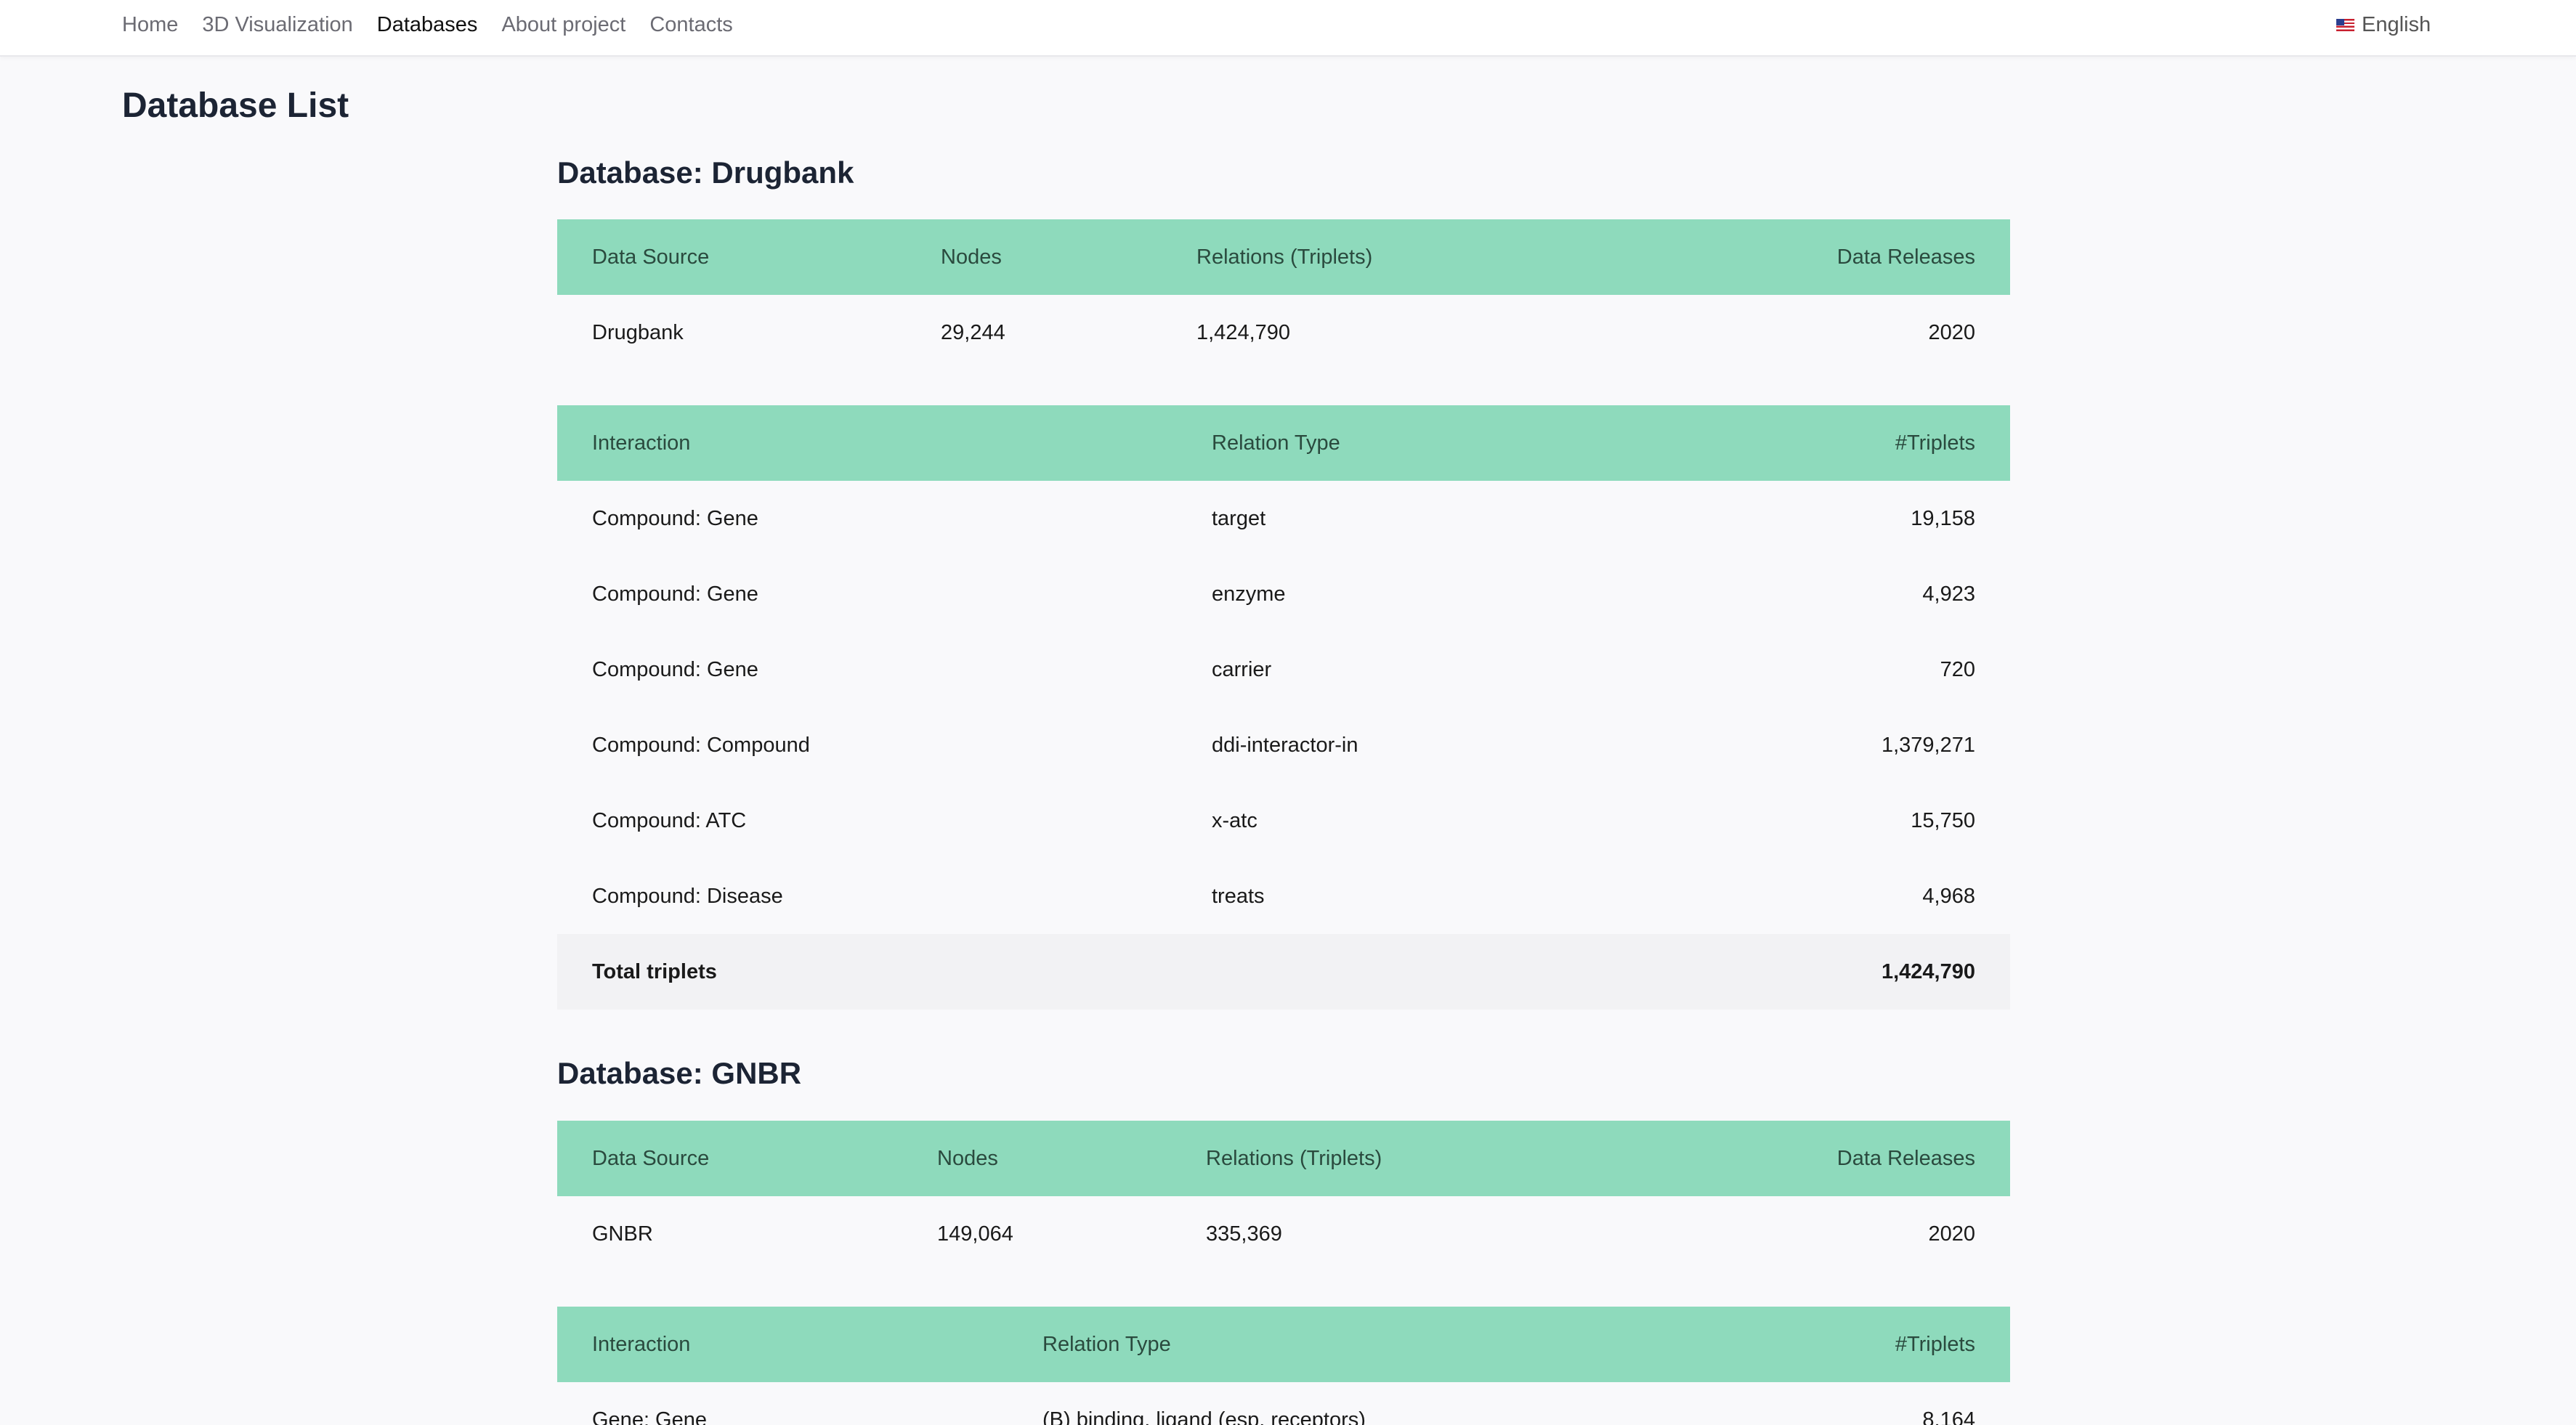  What do you see at coordinates (1283, 1234) in the screenshot?
I see `table-row: GNBR 149,064 335,369 2020` at bounding box center [1283, 1234].